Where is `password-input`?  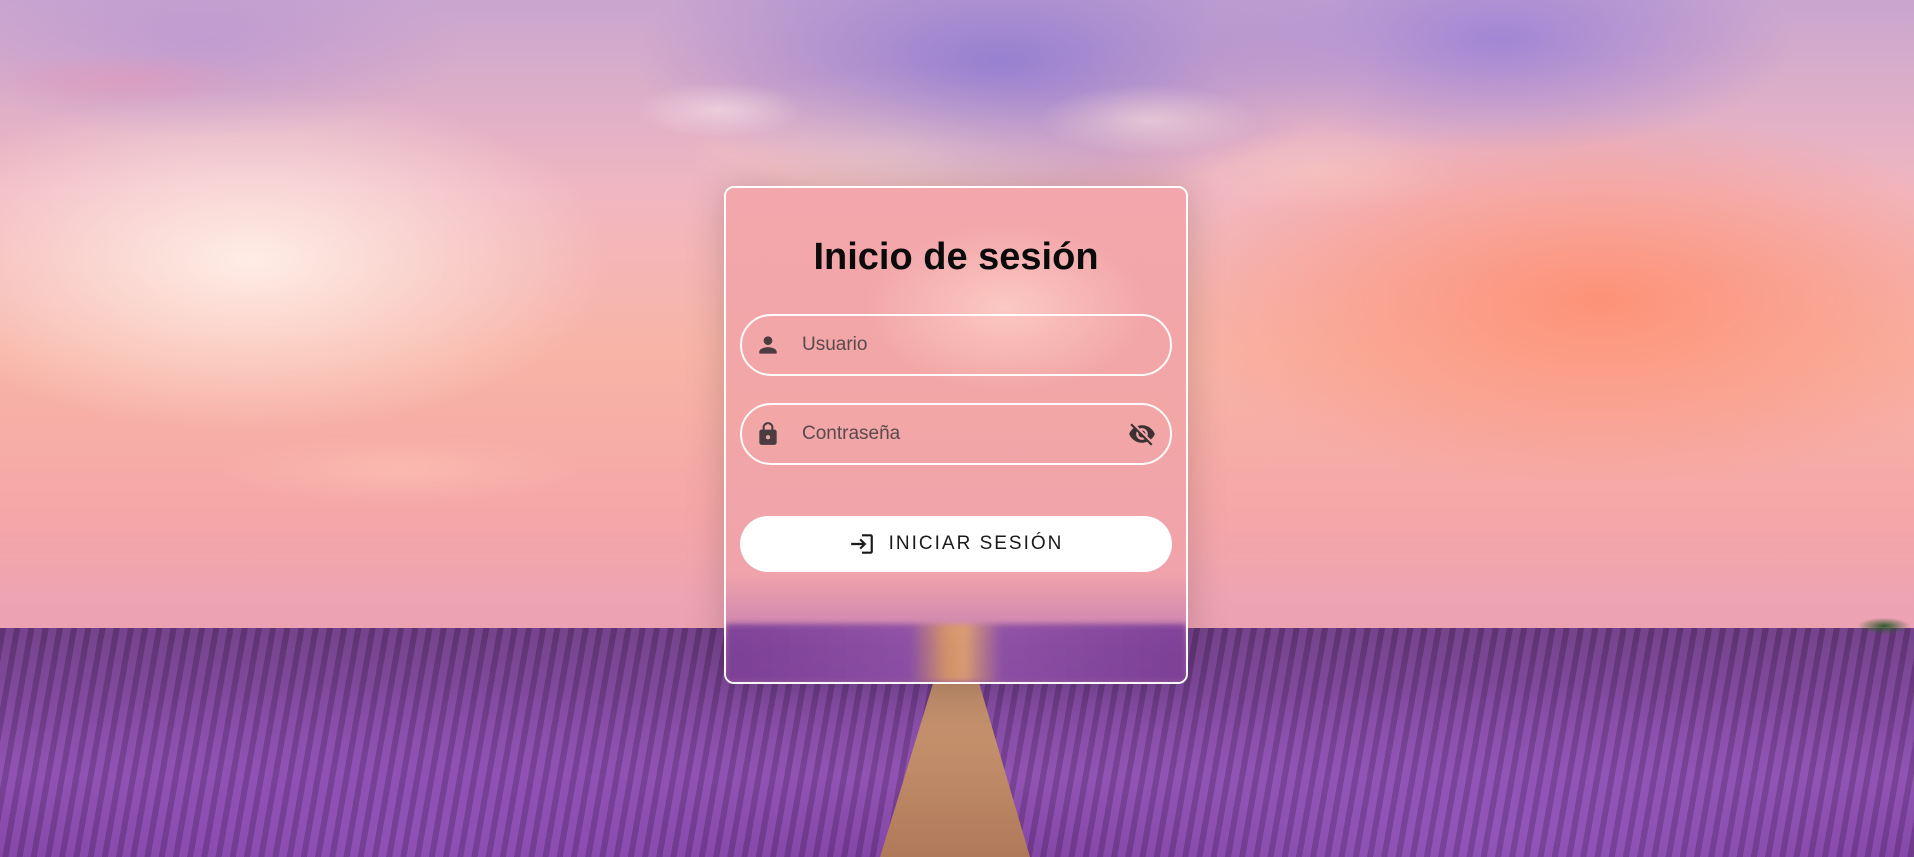 password-input is located at coordinates (957, 434).